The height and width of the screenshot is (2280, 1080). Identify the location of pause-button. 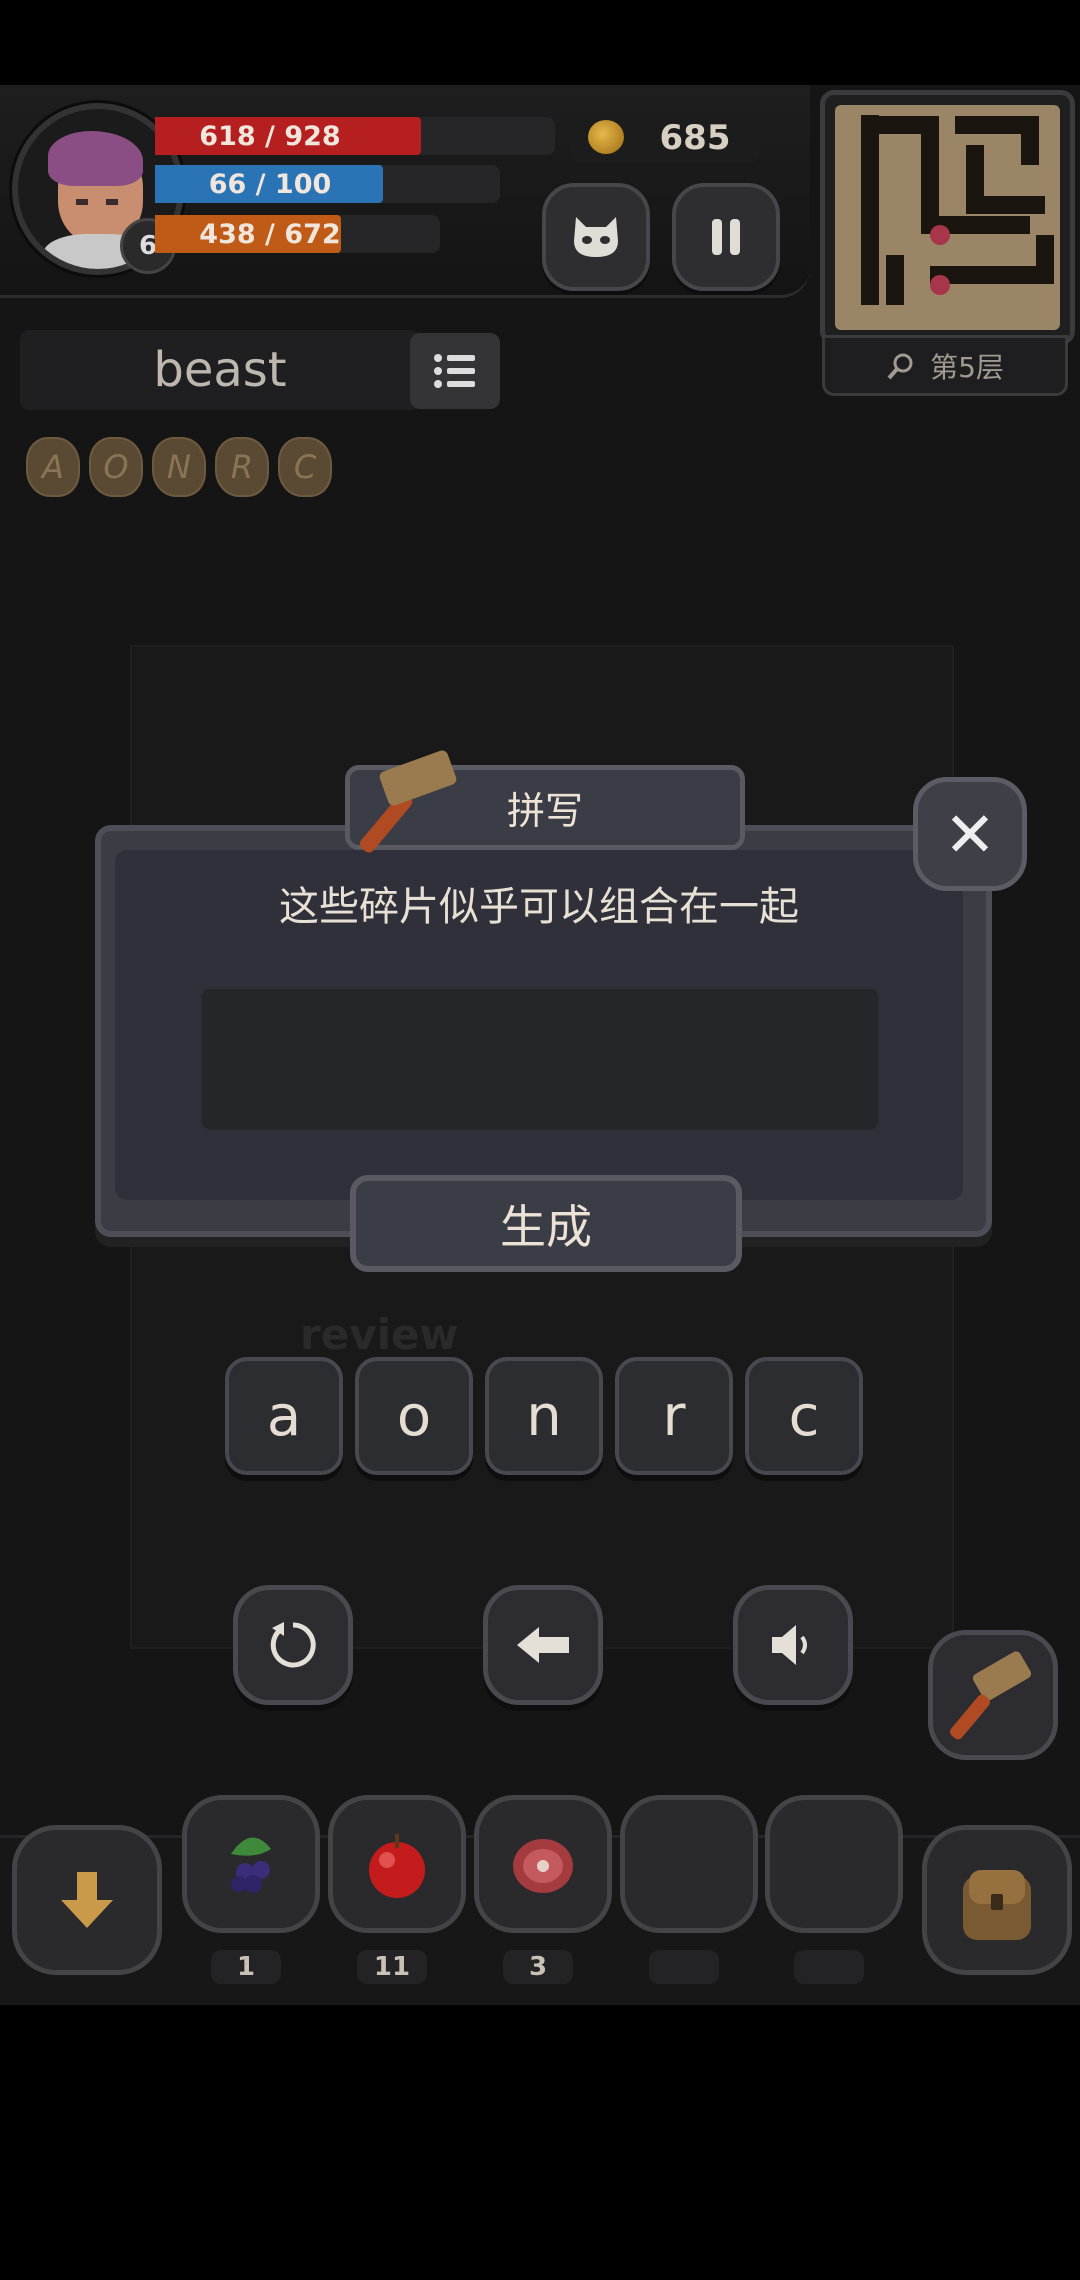
(726, 237).